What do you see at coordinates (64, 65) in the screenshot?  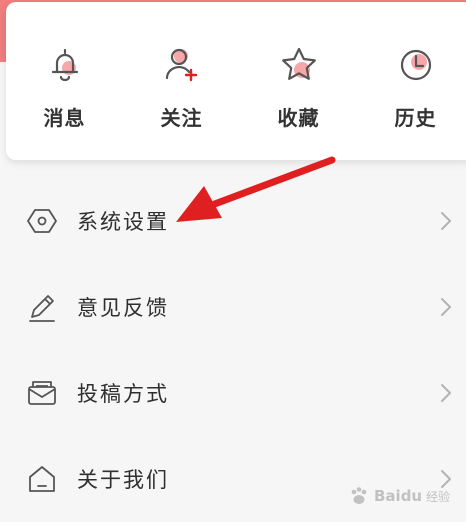 I see `bell-icon` at bounding box center [64, 65].